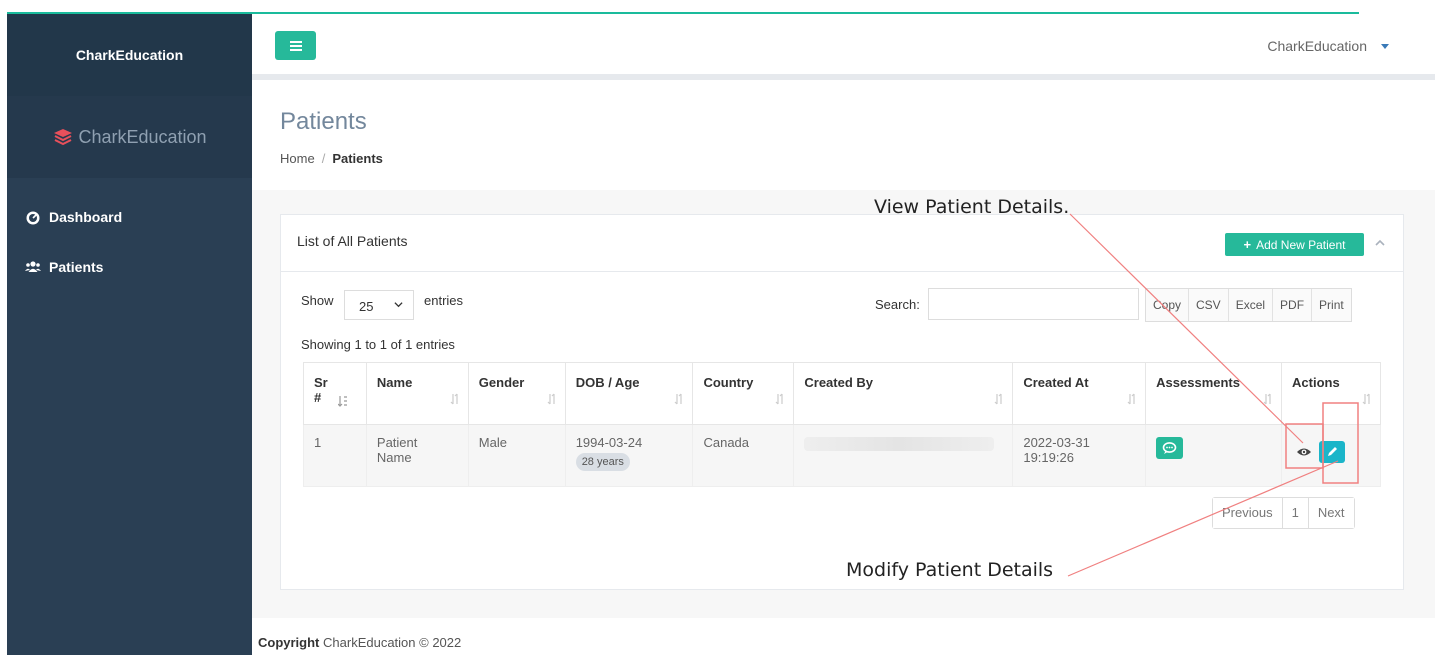 The width and height of the screenshot is (1435, 655). What do you see at coordinates (1247, 244) in the screenshot?
I see `plus-icon: +` at bounding box center [1247, 244].